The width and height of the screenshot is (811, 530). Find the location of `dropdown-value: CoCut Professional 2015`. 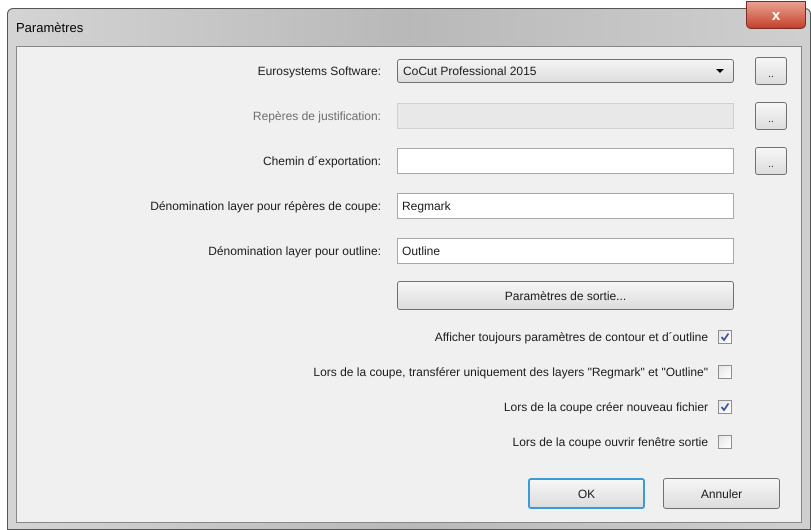

dropdown-value: CoCut Professional 2015 is located at coordinates (469, 71).